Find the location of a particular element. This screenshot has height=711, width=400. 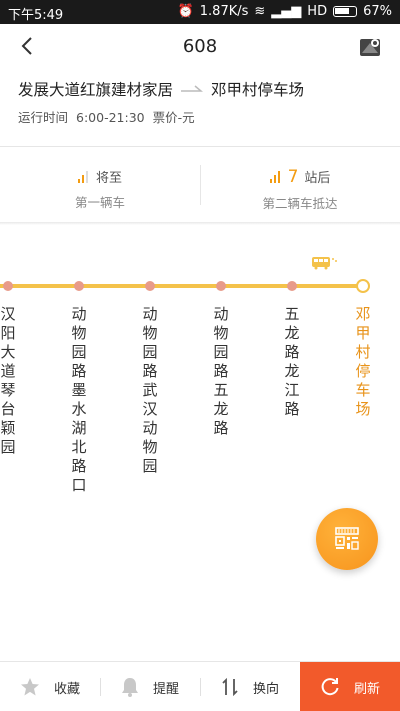

first-bus-status: 将至 is located at coordinates (108, 178).